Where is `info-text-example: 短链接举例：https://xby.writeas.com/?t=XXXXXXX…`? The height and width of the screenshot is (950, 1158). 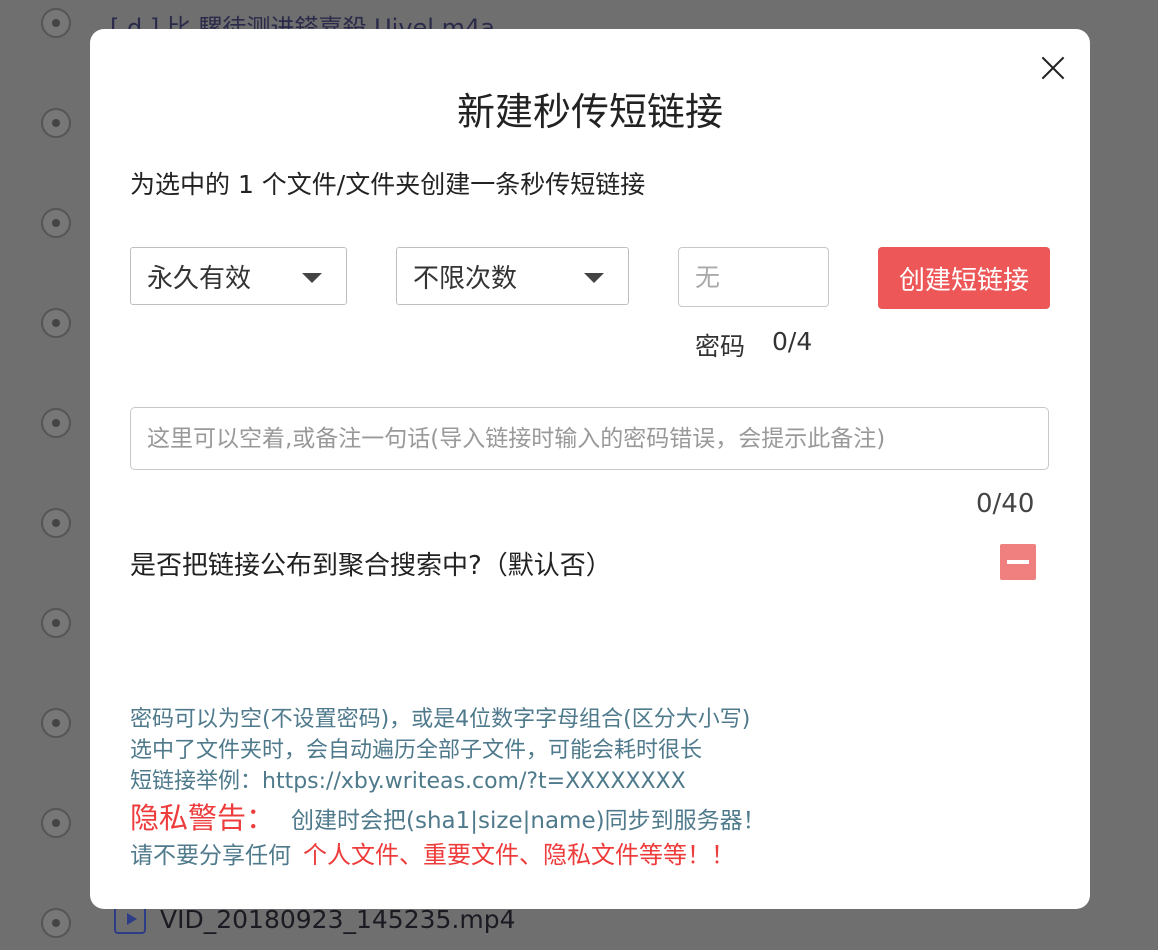
info-text-example: 短链接举例：https://xby.writeas.com/?t=XXXXXXX… is located at coordinates (408, 781).